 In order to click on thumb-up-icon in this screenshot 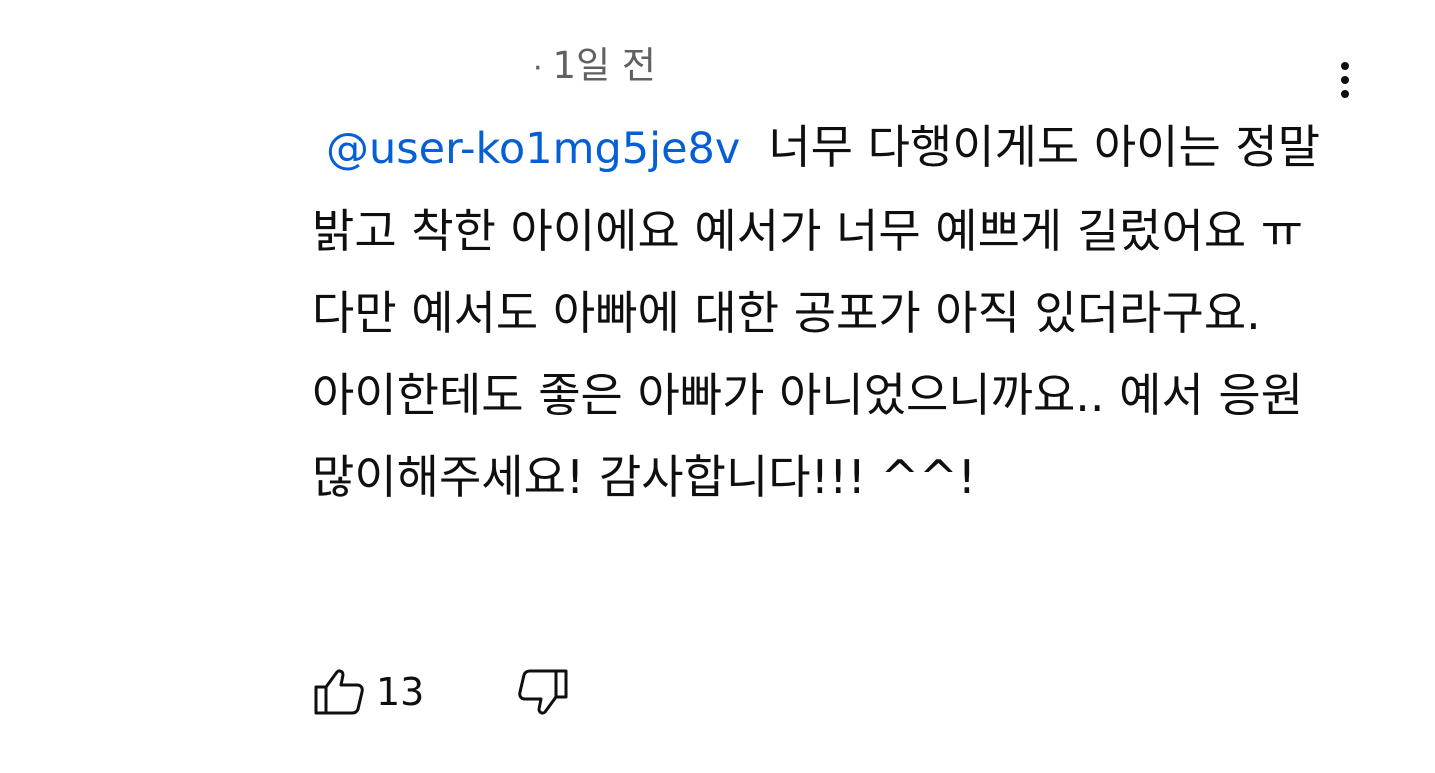, I will do `click(339, 692)`.